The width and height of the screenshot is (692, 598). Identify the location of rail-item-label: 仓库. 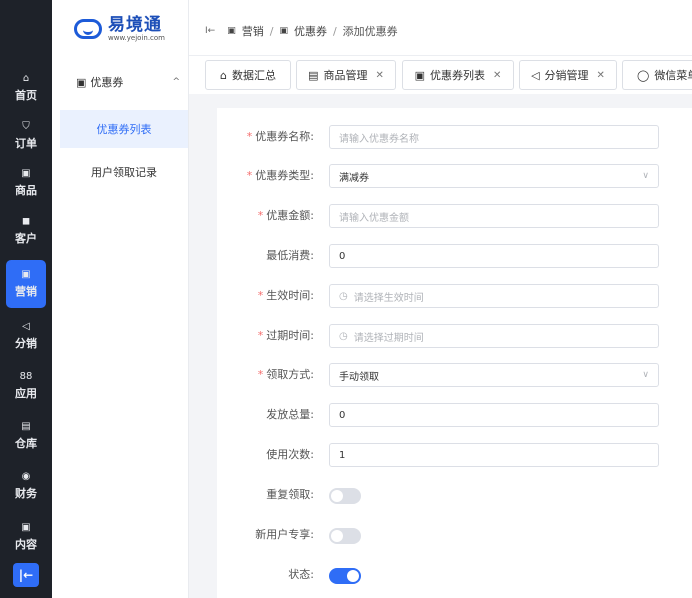
(26, 443).